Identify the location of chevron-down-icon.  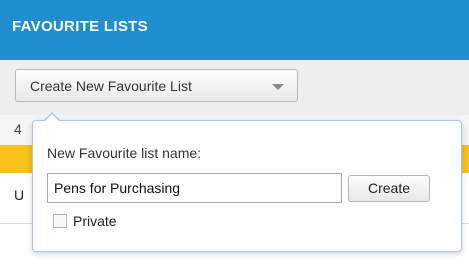
(278, 87).